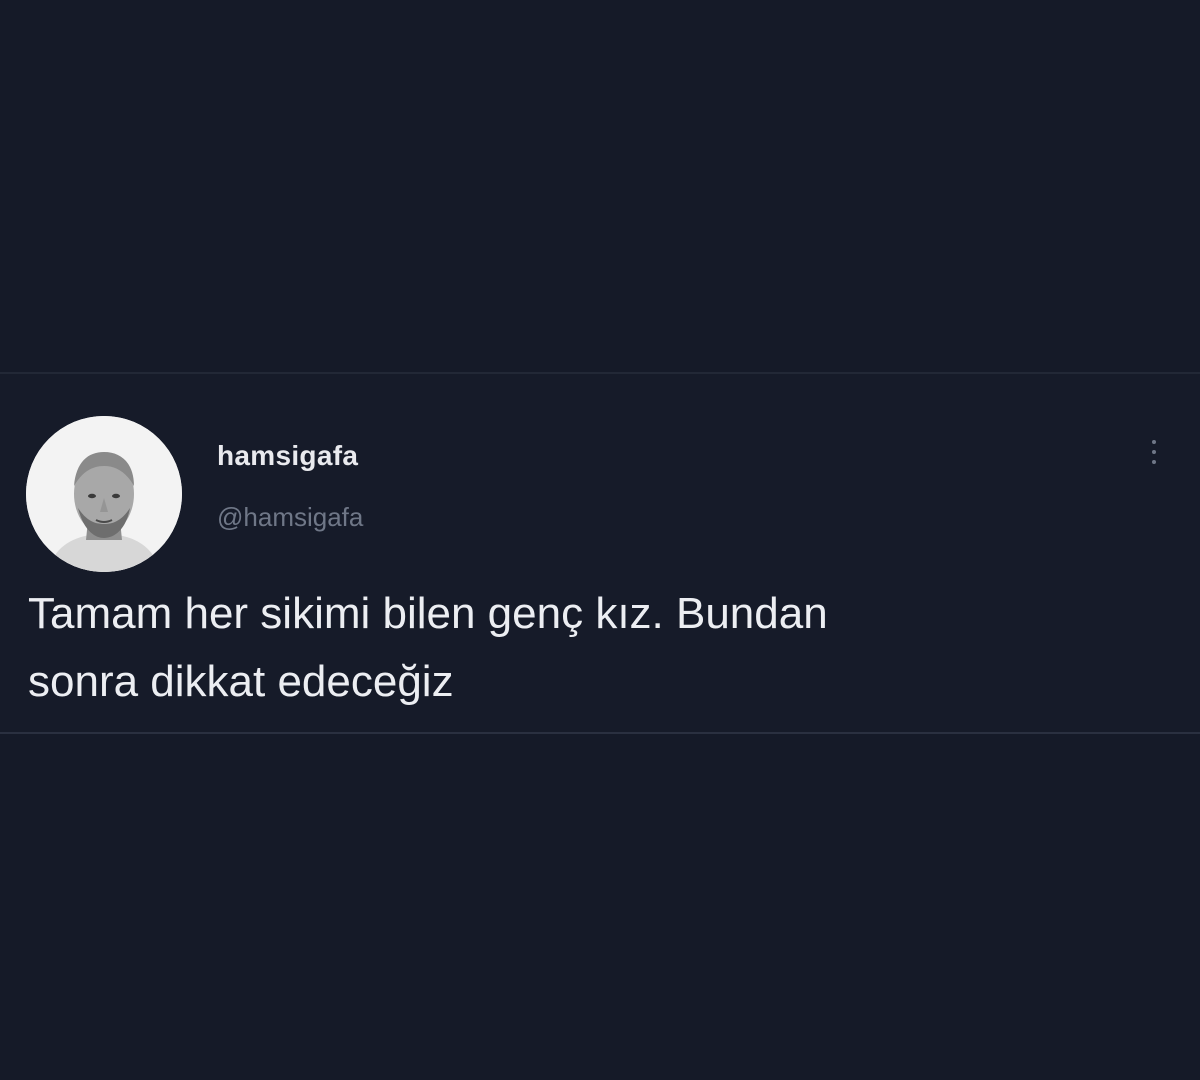 Image resolution: width=1200 pixels, height=1080 pixels. I want to click on display-name: hamsigafa, so click(287, 456).